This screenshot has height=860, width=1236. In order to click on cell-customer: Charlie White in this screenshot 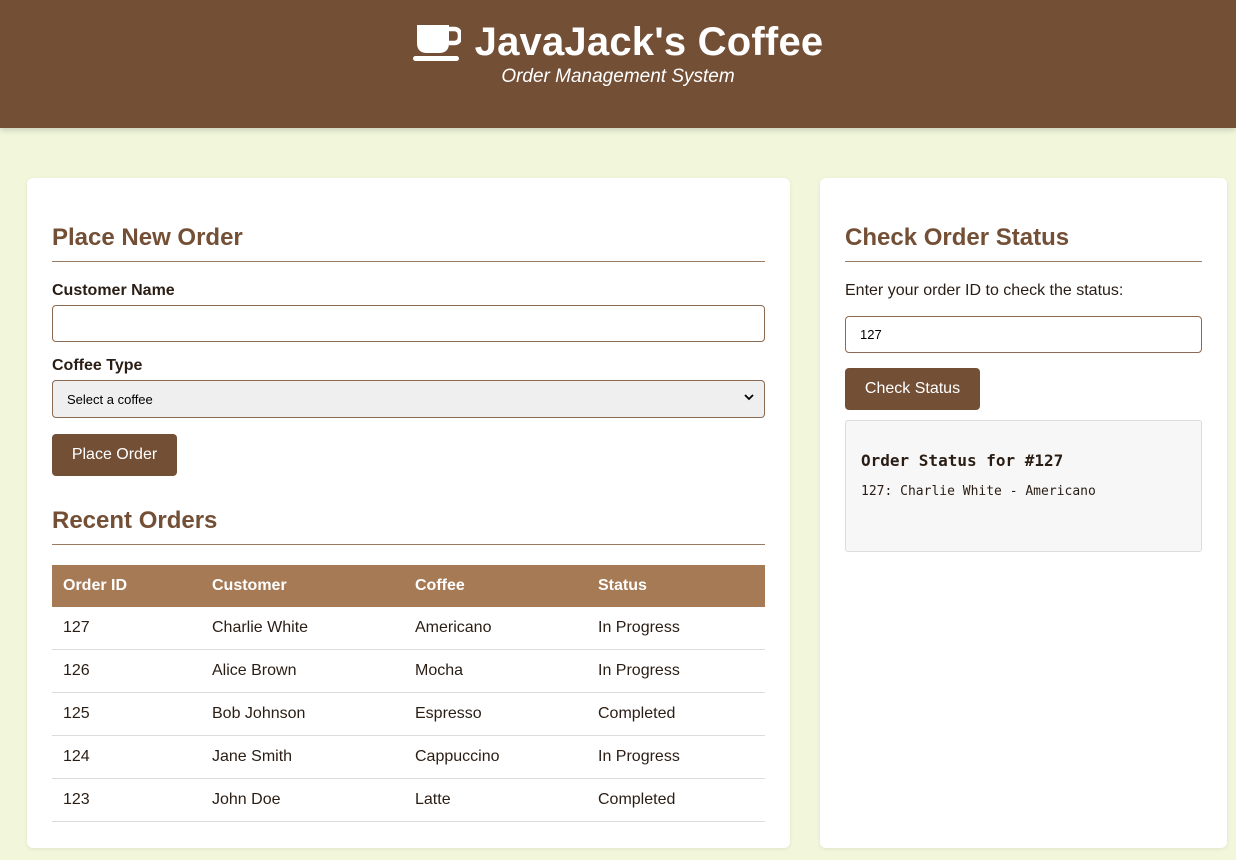, I will do `click(302, 628)`.